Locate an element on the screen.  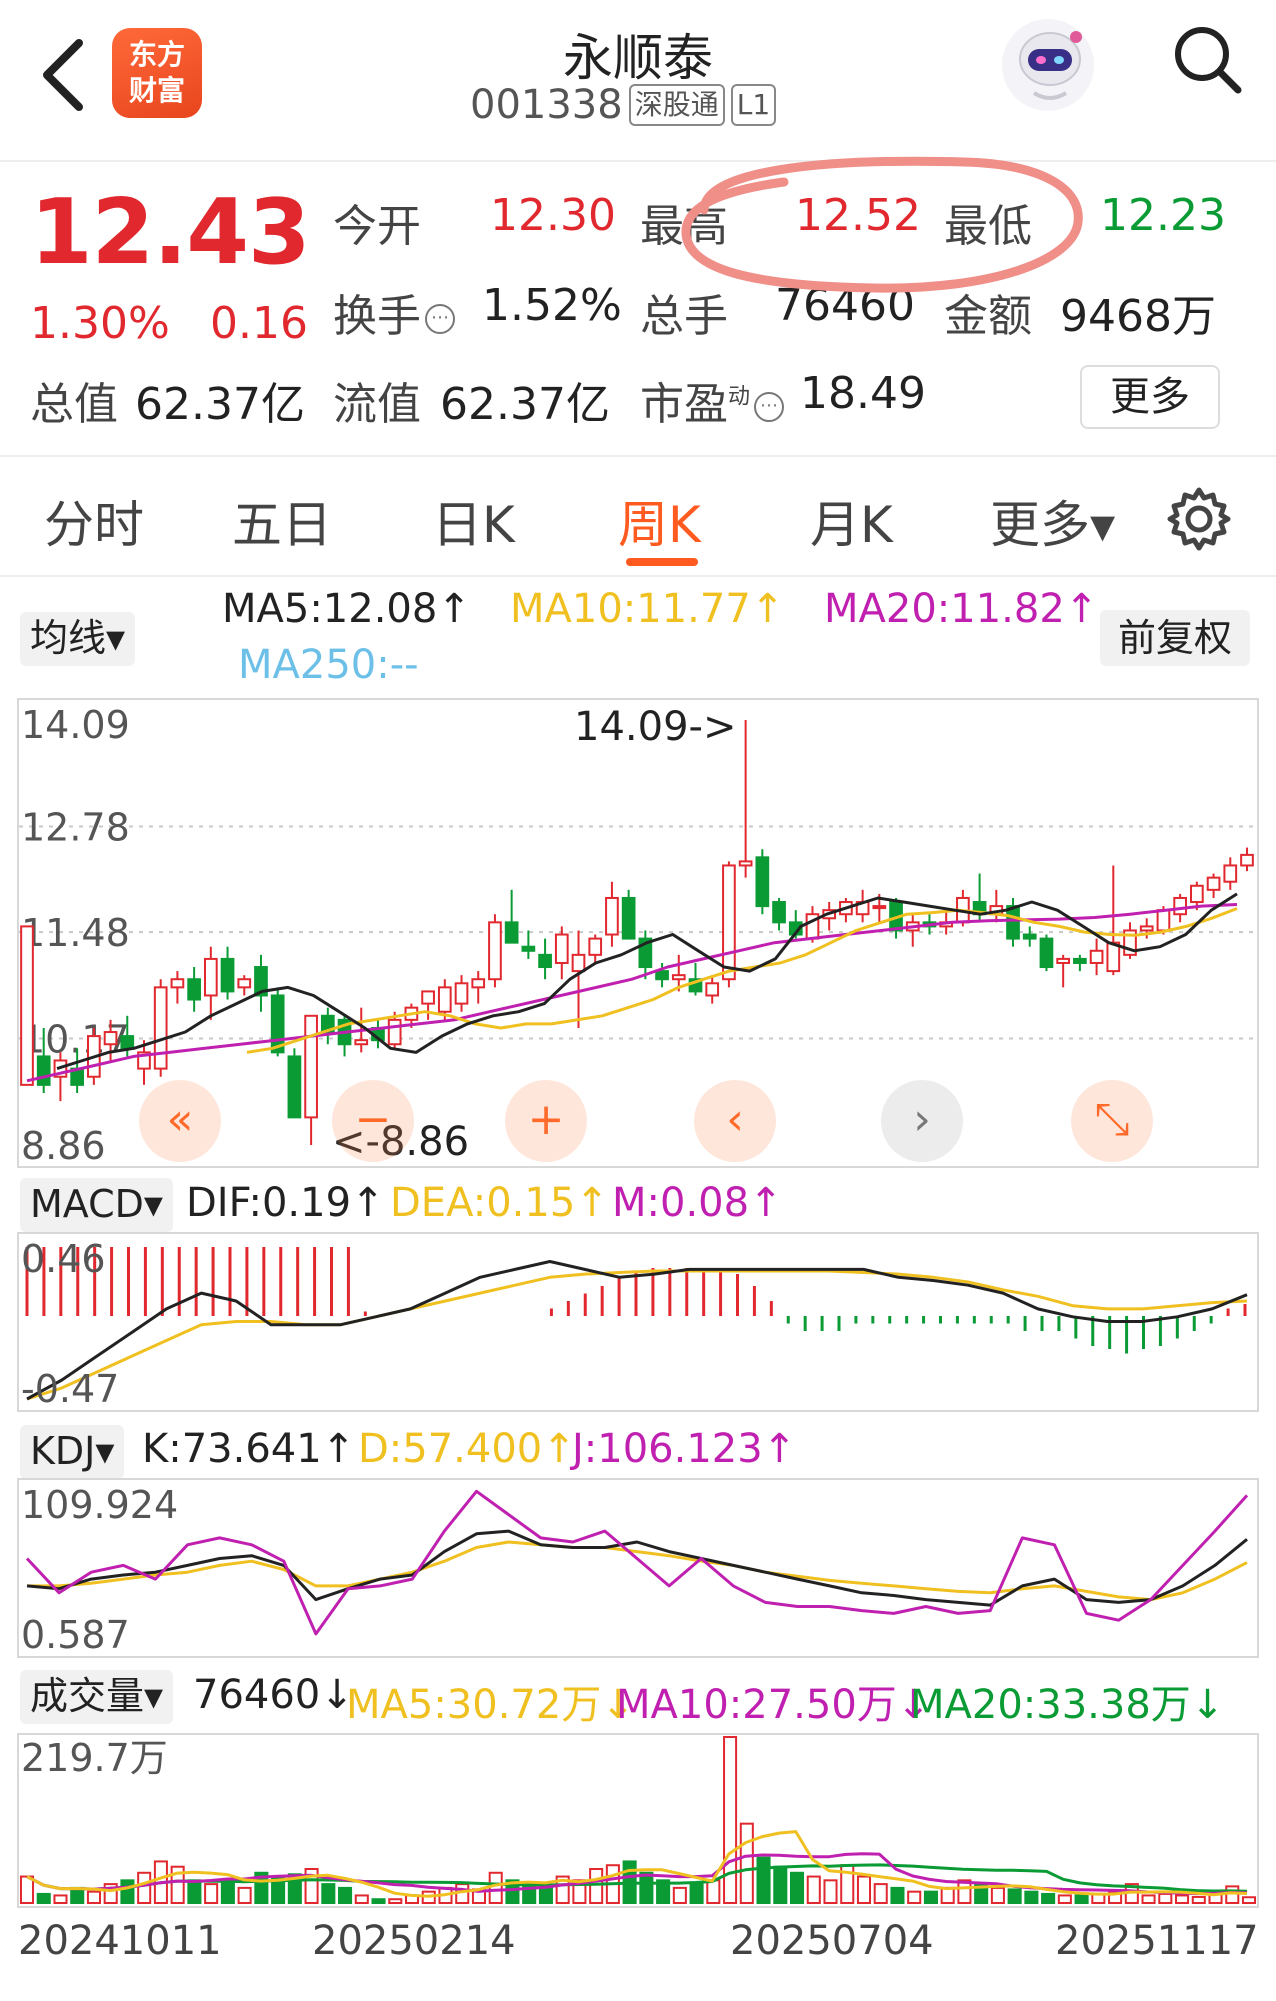
search-button is located at coordinates (1208, 60).